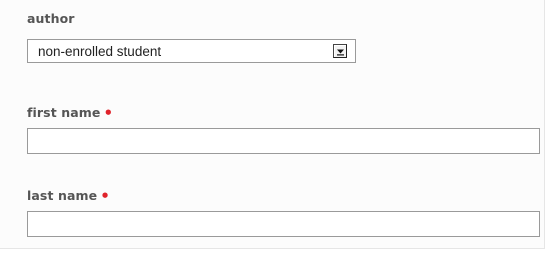 This screenshot has width=547, height=255. I want to click on dropdown-arrow-glyph, so click(340, 52).